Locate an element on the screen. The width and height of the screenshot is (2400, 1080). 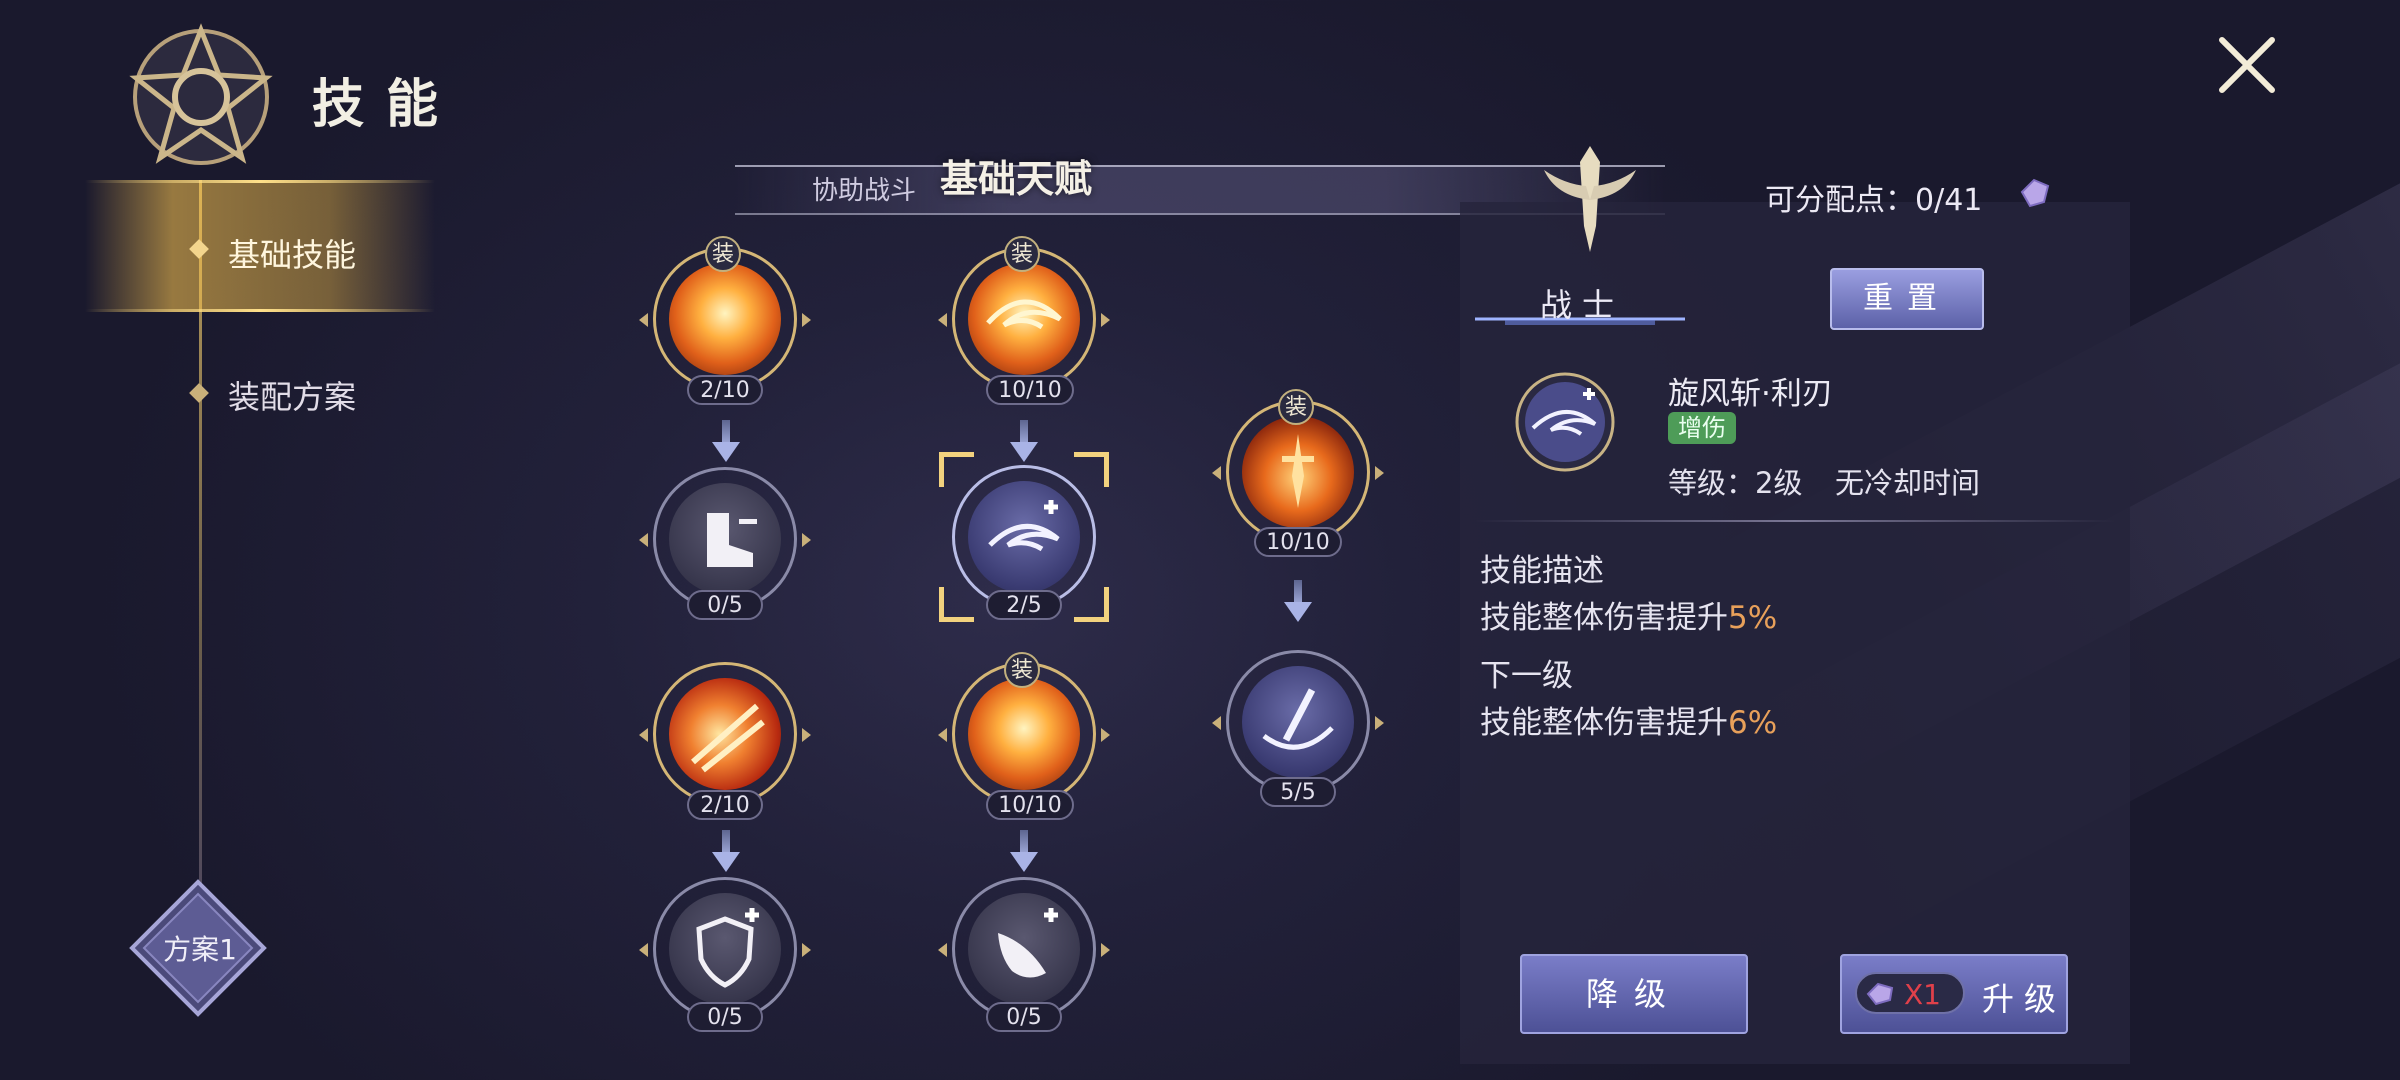
reset-button: 重置 is located at coordinates (1907, 299).